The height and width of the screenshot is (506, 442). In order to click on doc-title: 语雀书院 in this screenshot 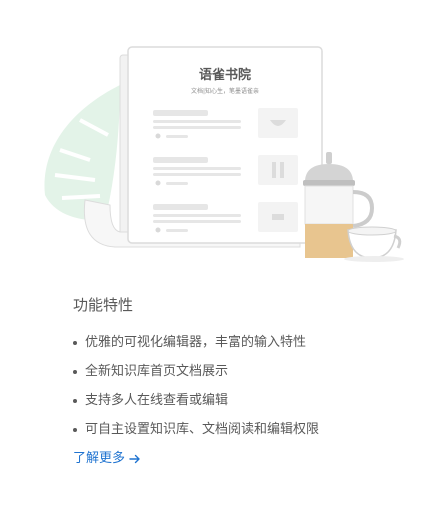, I will do `click(224, 75)`.